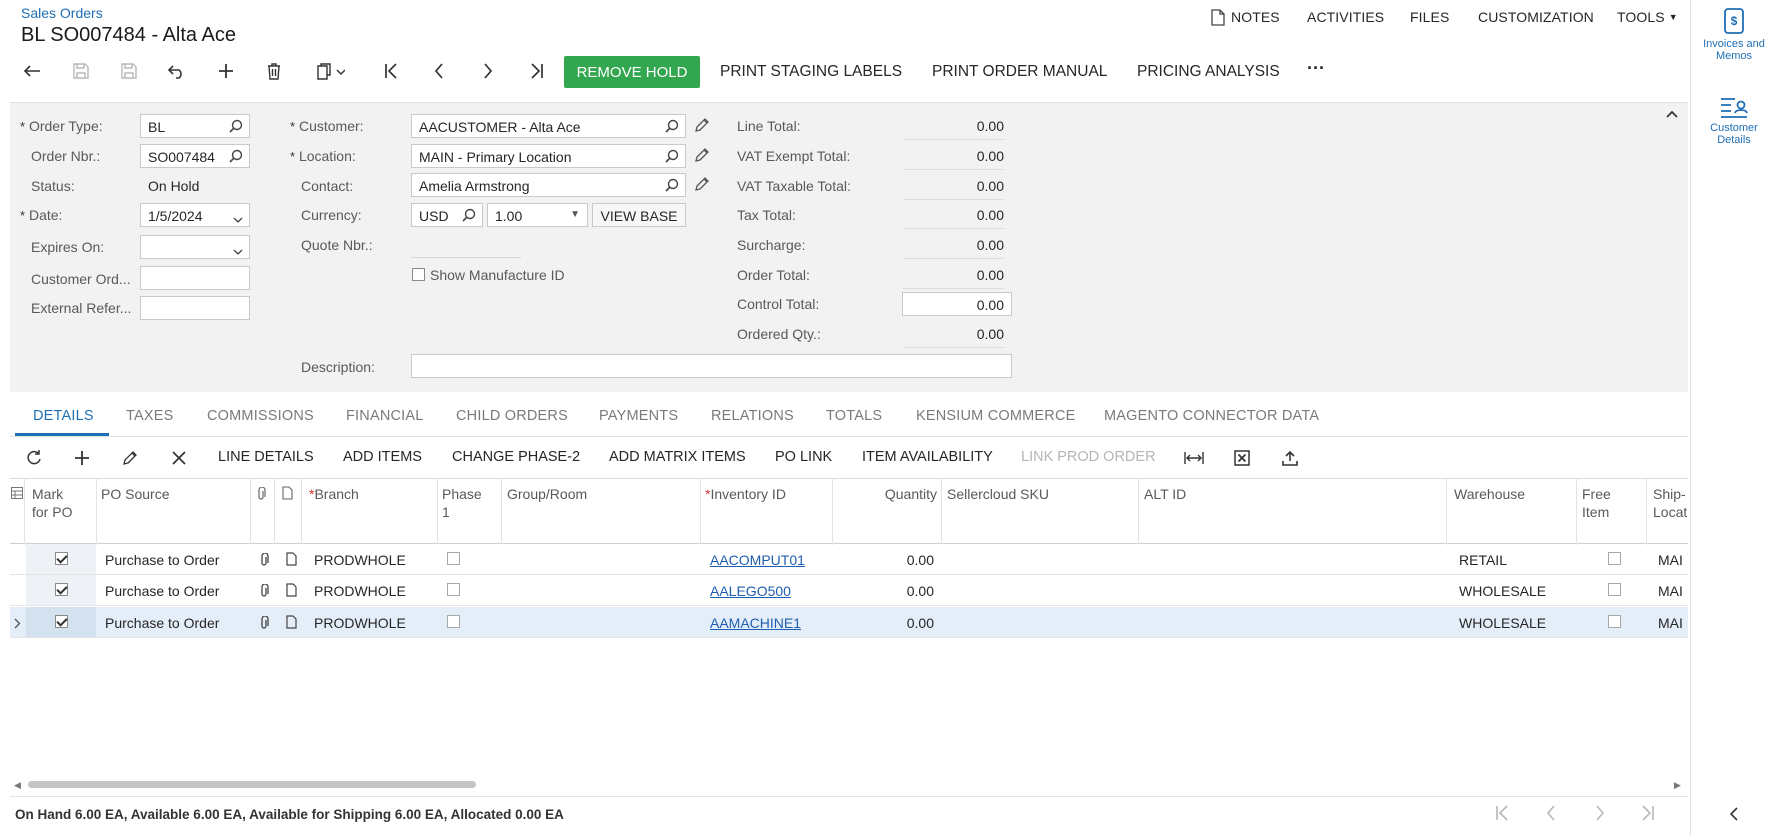  What do you see at coordinates (1647, 17) in the screenshot?
I see `tools-menu: TOOLS ▼` at bounding box center [1647, 17].